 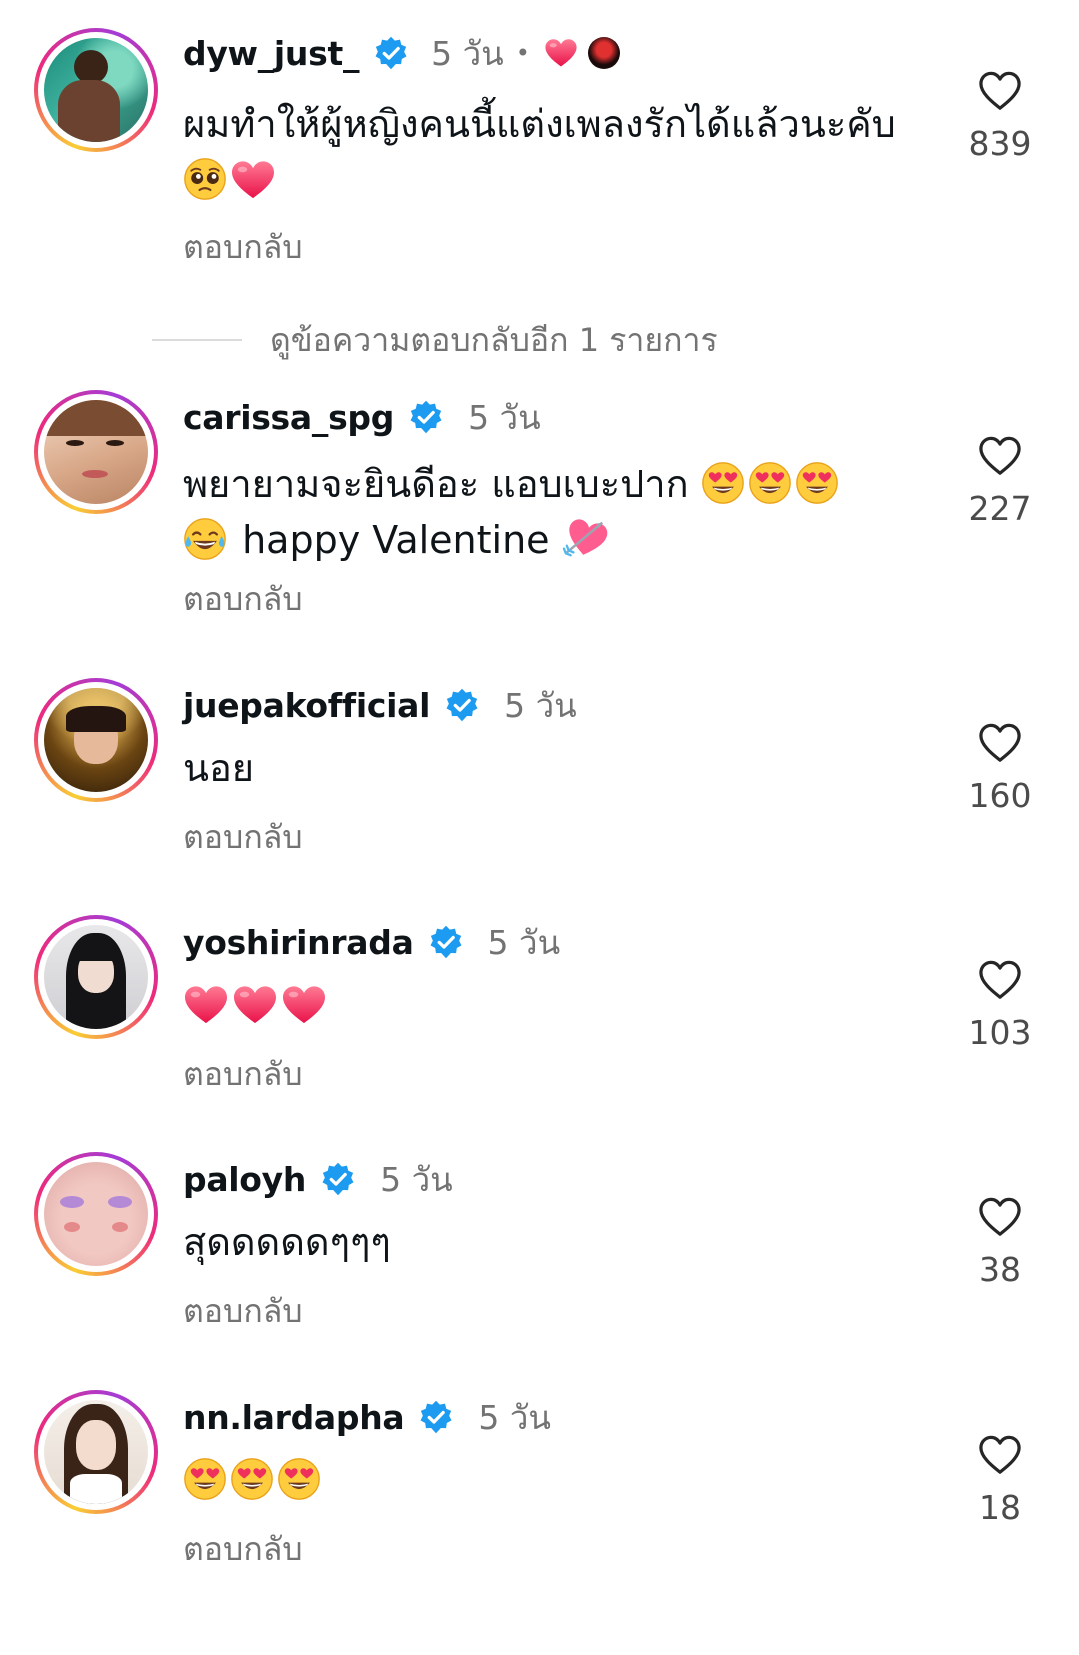 I want to click on tears-of-joy-icon, so click(x=205, y=539).